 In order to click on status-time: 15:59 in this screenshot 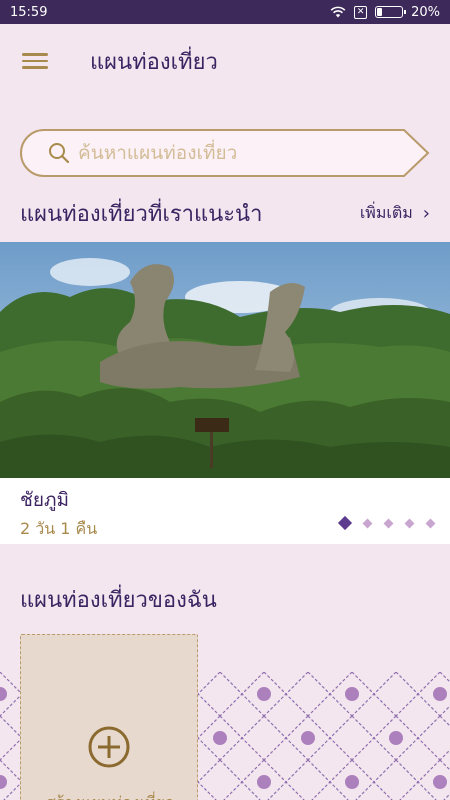, I will do `click(29, 12)`.